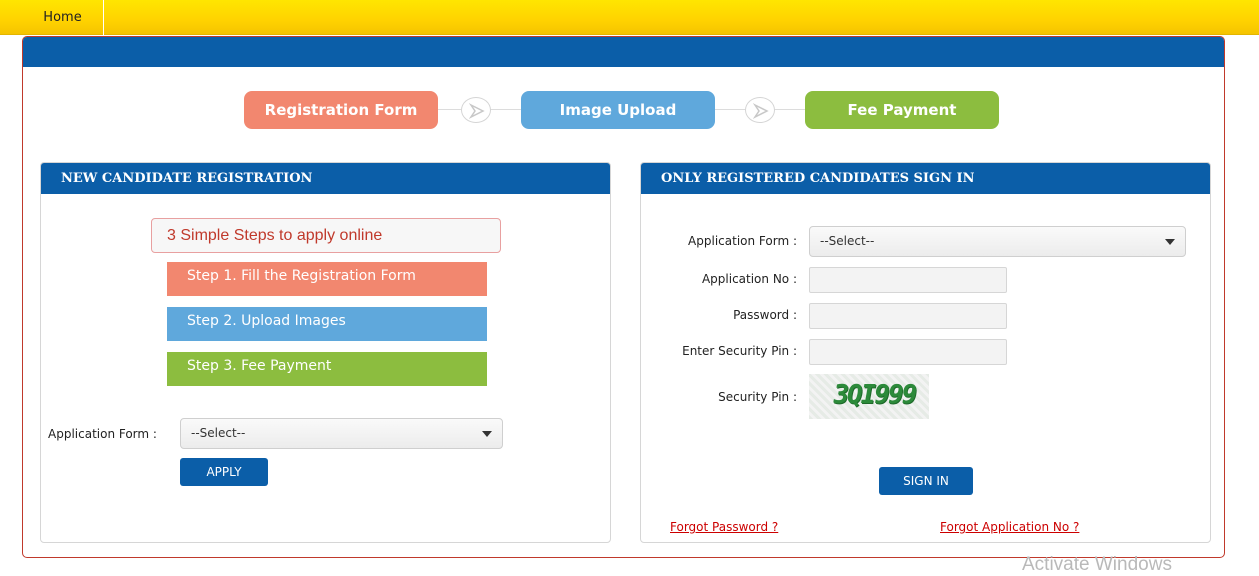 This screenshot has height=576, width=1259. What do you see at coordinates (63, 17) in the screenshot?
I see `nav-home-link: Home` at bounding box center [63, 17].